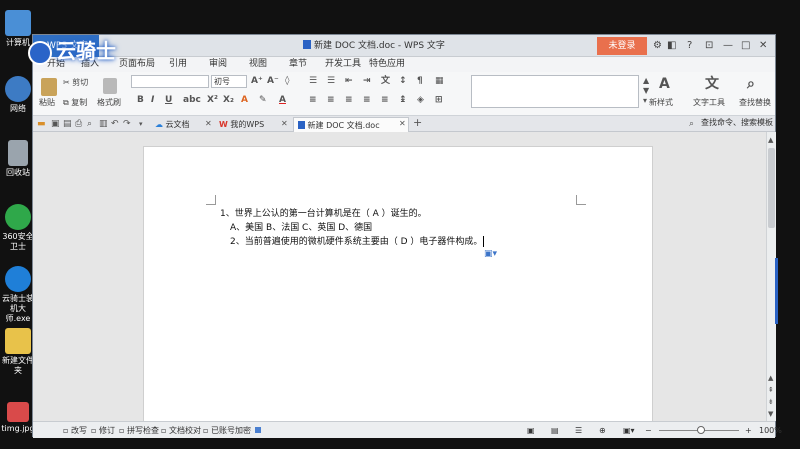 Image resolution: width=800 pixels, height=449 pixels. I want to click on tab-cloud-docs: ☁ 云文档, so click(182, 124).